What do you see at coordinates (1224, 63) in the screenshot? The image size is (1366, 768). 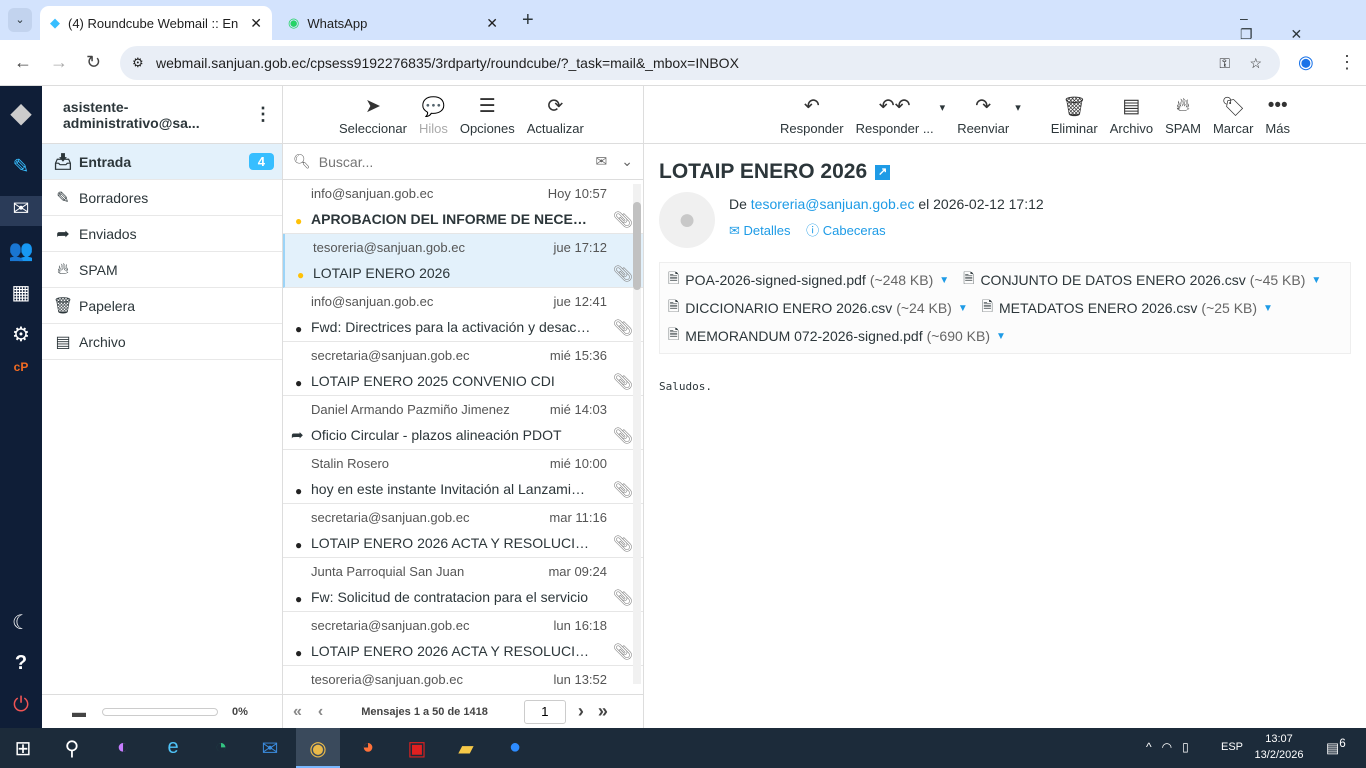 I see `key-icon: ⚿` at bounding box center [1224, 63].